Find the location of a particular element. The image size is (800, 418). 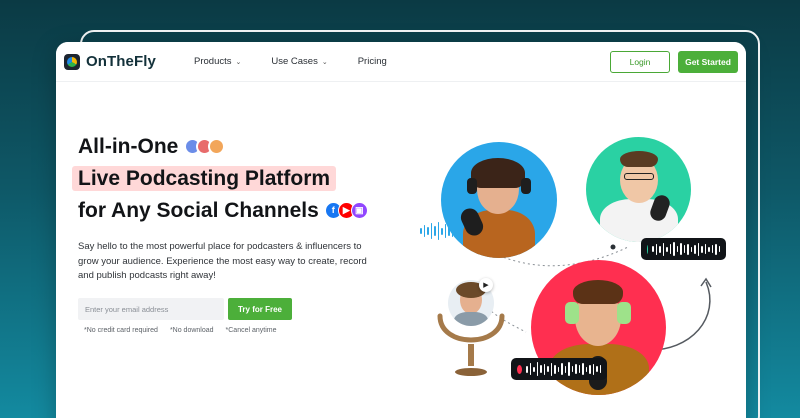

get-started-button: Get Started is located at coordinates (708, 61).